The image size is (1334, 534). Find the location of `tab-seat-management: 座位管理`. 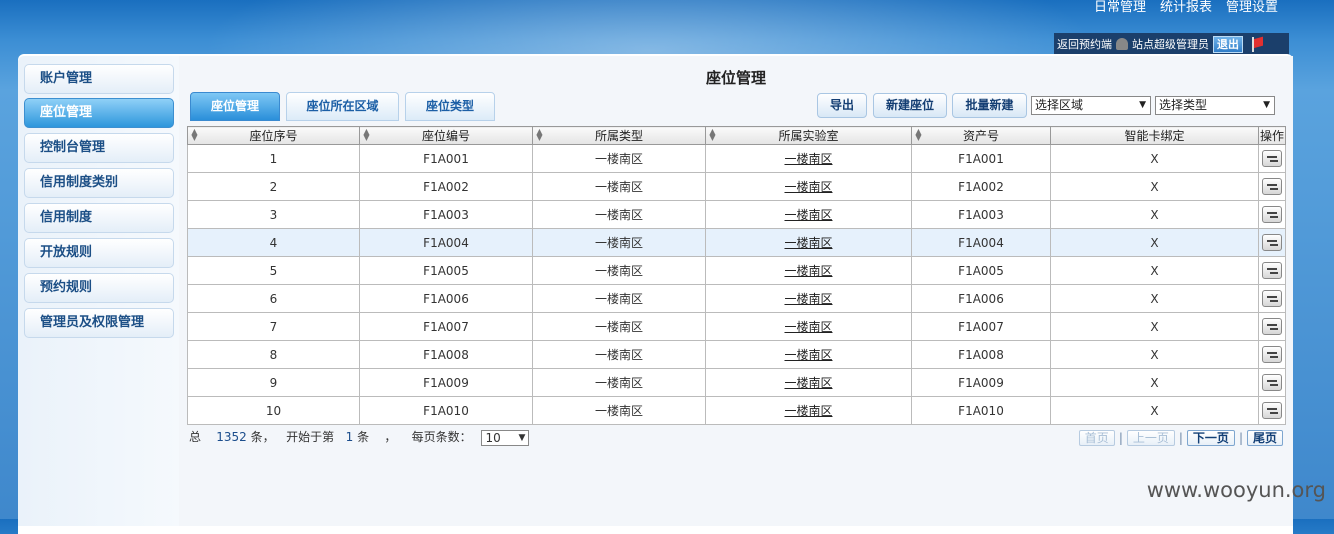

tab-seat-management: 座位管理 is located at coordinates (235, 106).